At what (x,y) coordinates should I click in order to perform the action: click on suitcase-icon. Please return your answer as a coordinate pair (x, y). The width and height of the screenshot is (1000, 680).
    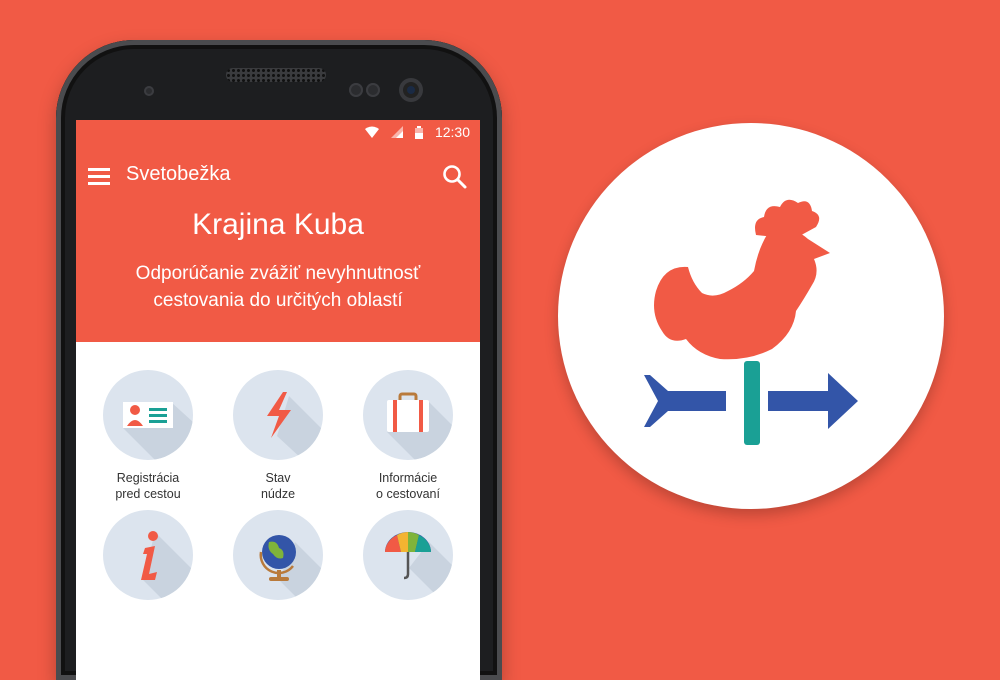
    Looking at the image, I should click on (420, 426).